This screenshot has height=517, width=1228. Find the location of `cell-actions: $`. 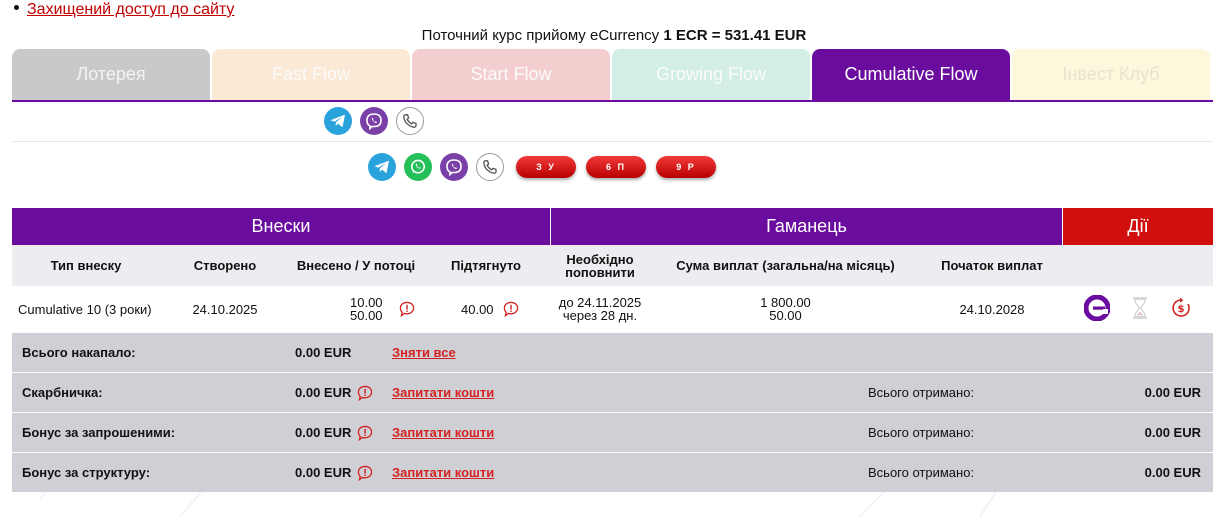

cell-actions: $ is located at coordinates (1138, 309).